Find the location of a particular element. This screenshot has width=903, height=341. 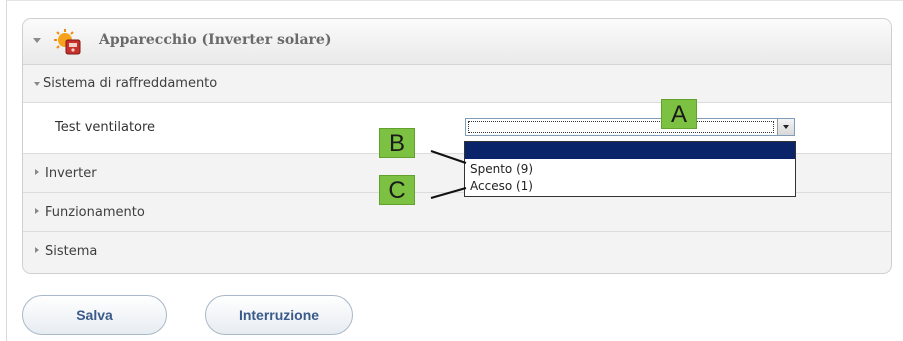

fan-test-select is located at coordinates (630, 127).